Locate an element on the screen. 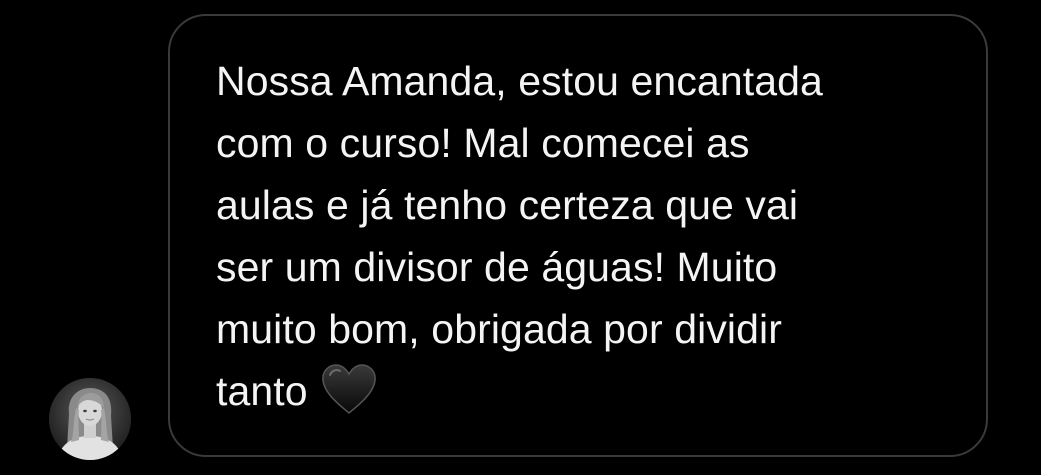 The width and height of the screenshot is (1041, 475). avatar-photo is located at coordinates (90, 419).